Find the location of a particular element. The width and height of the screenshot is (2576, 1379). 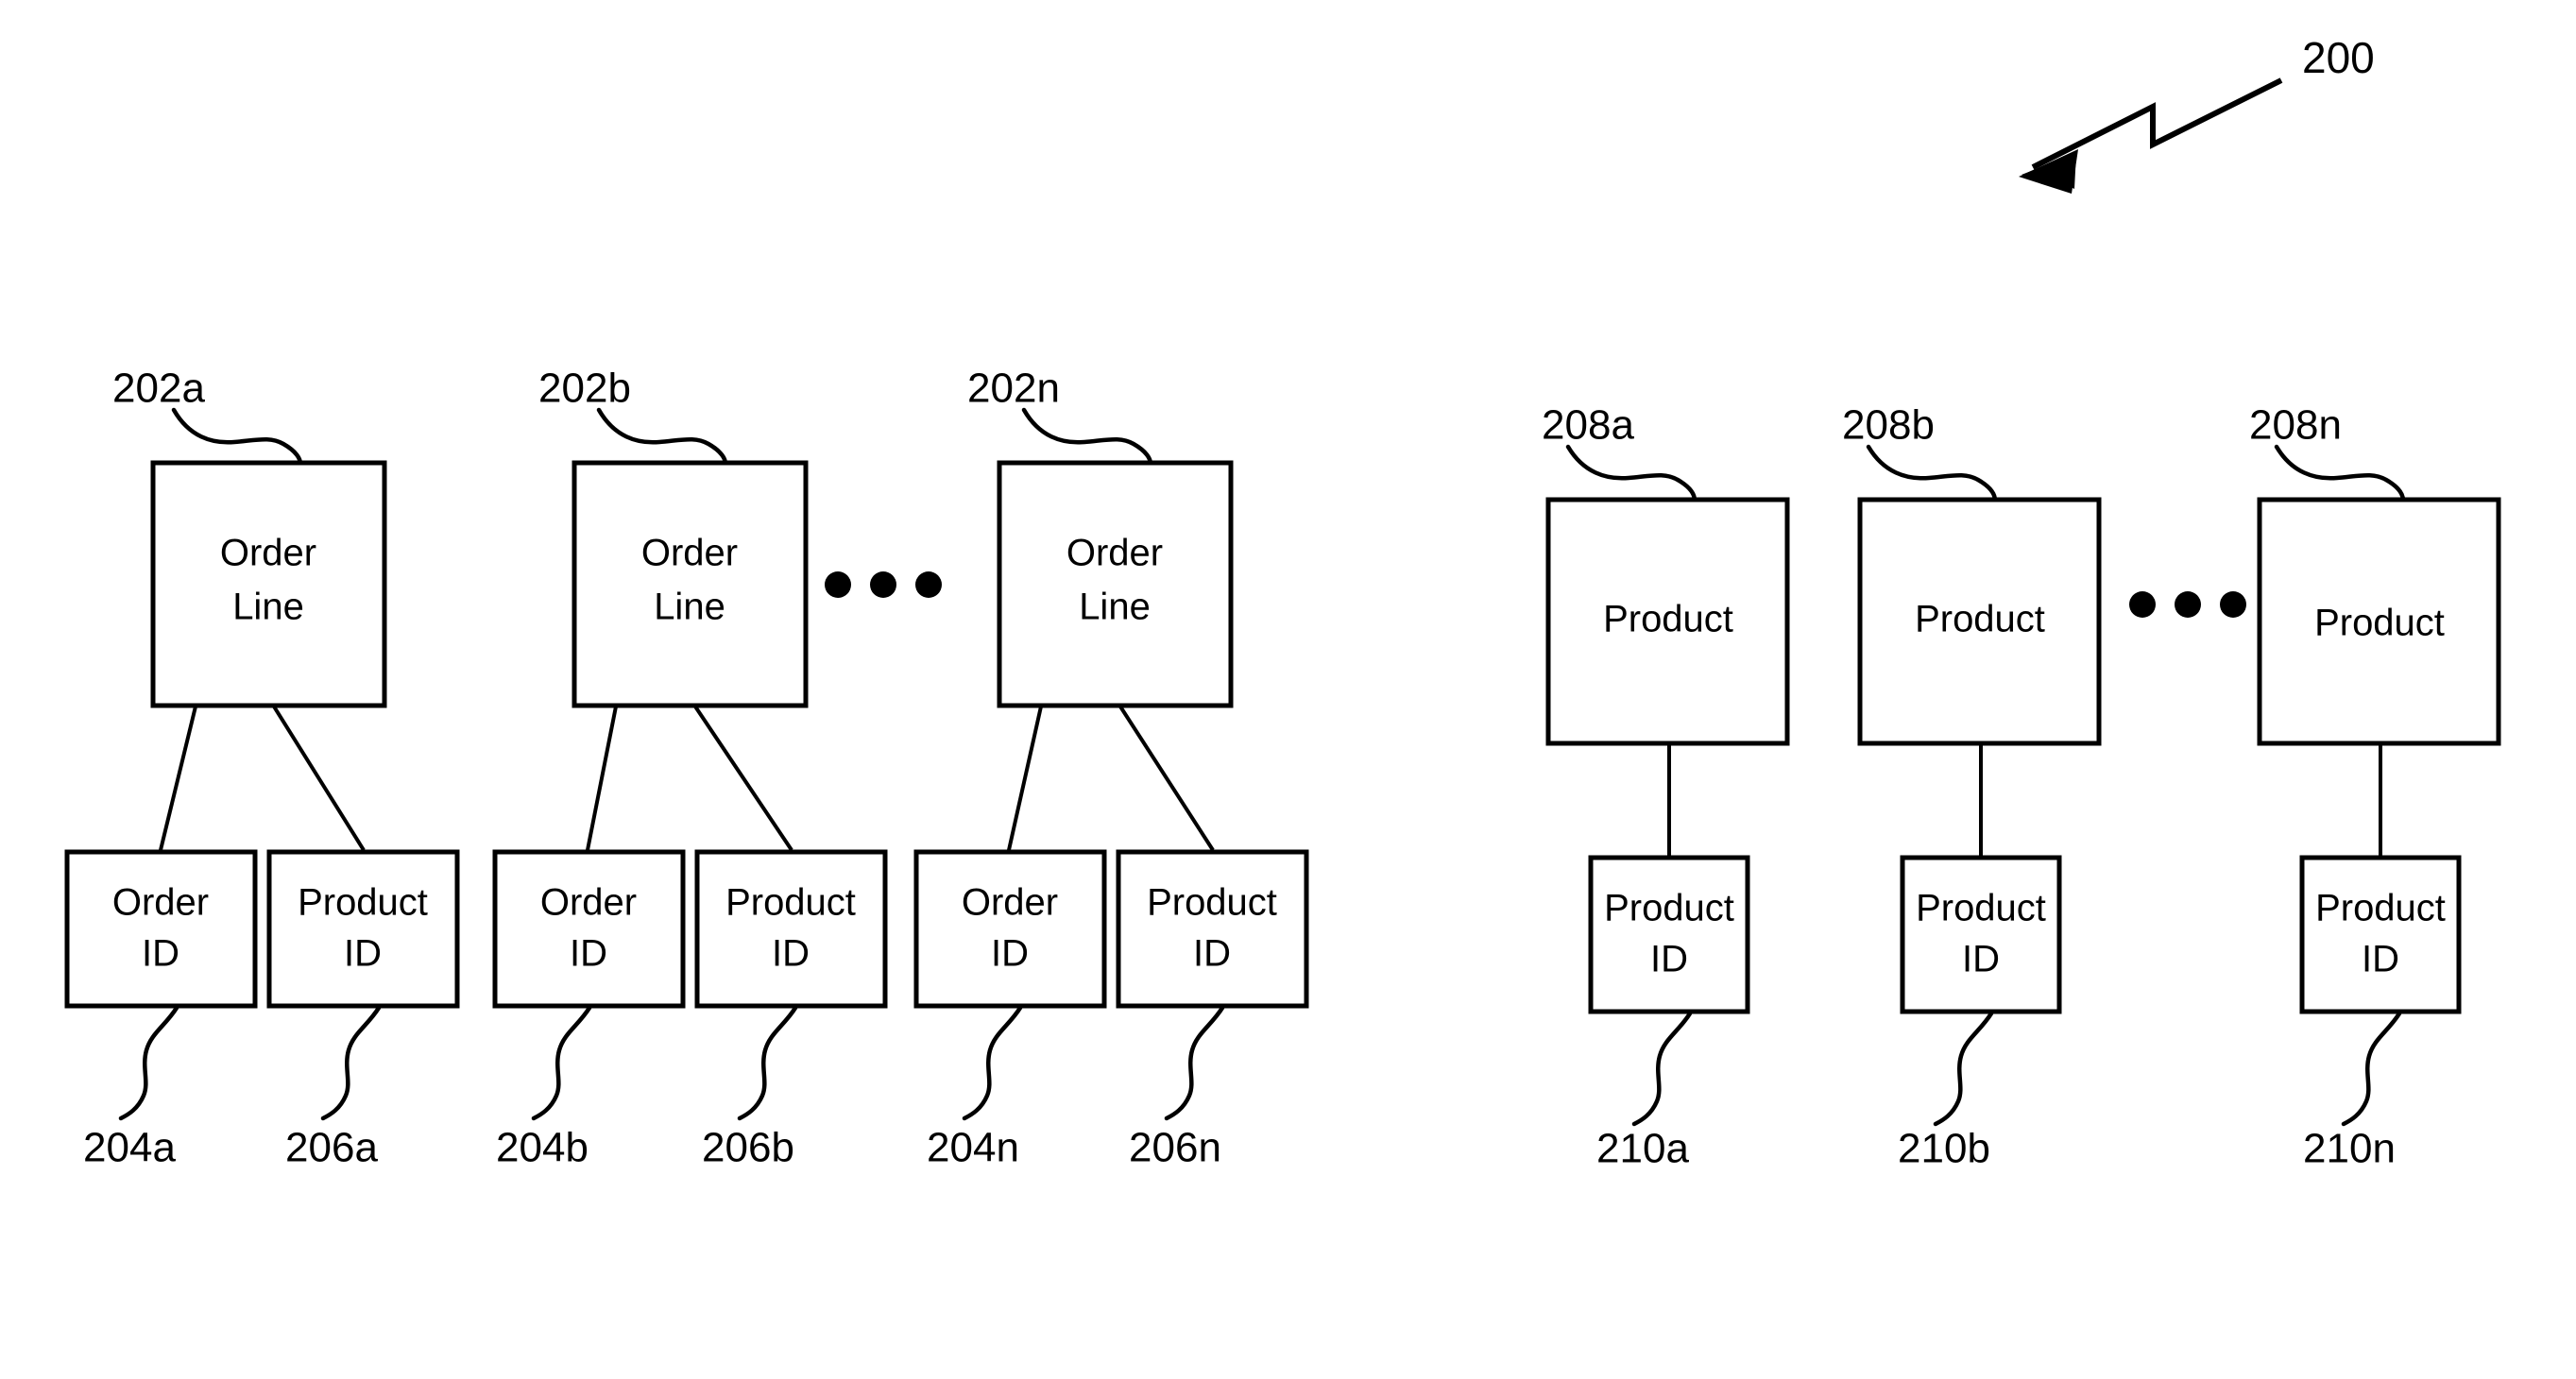

ref-numeral-208b: 208b is located at coordinates (1889, 426).